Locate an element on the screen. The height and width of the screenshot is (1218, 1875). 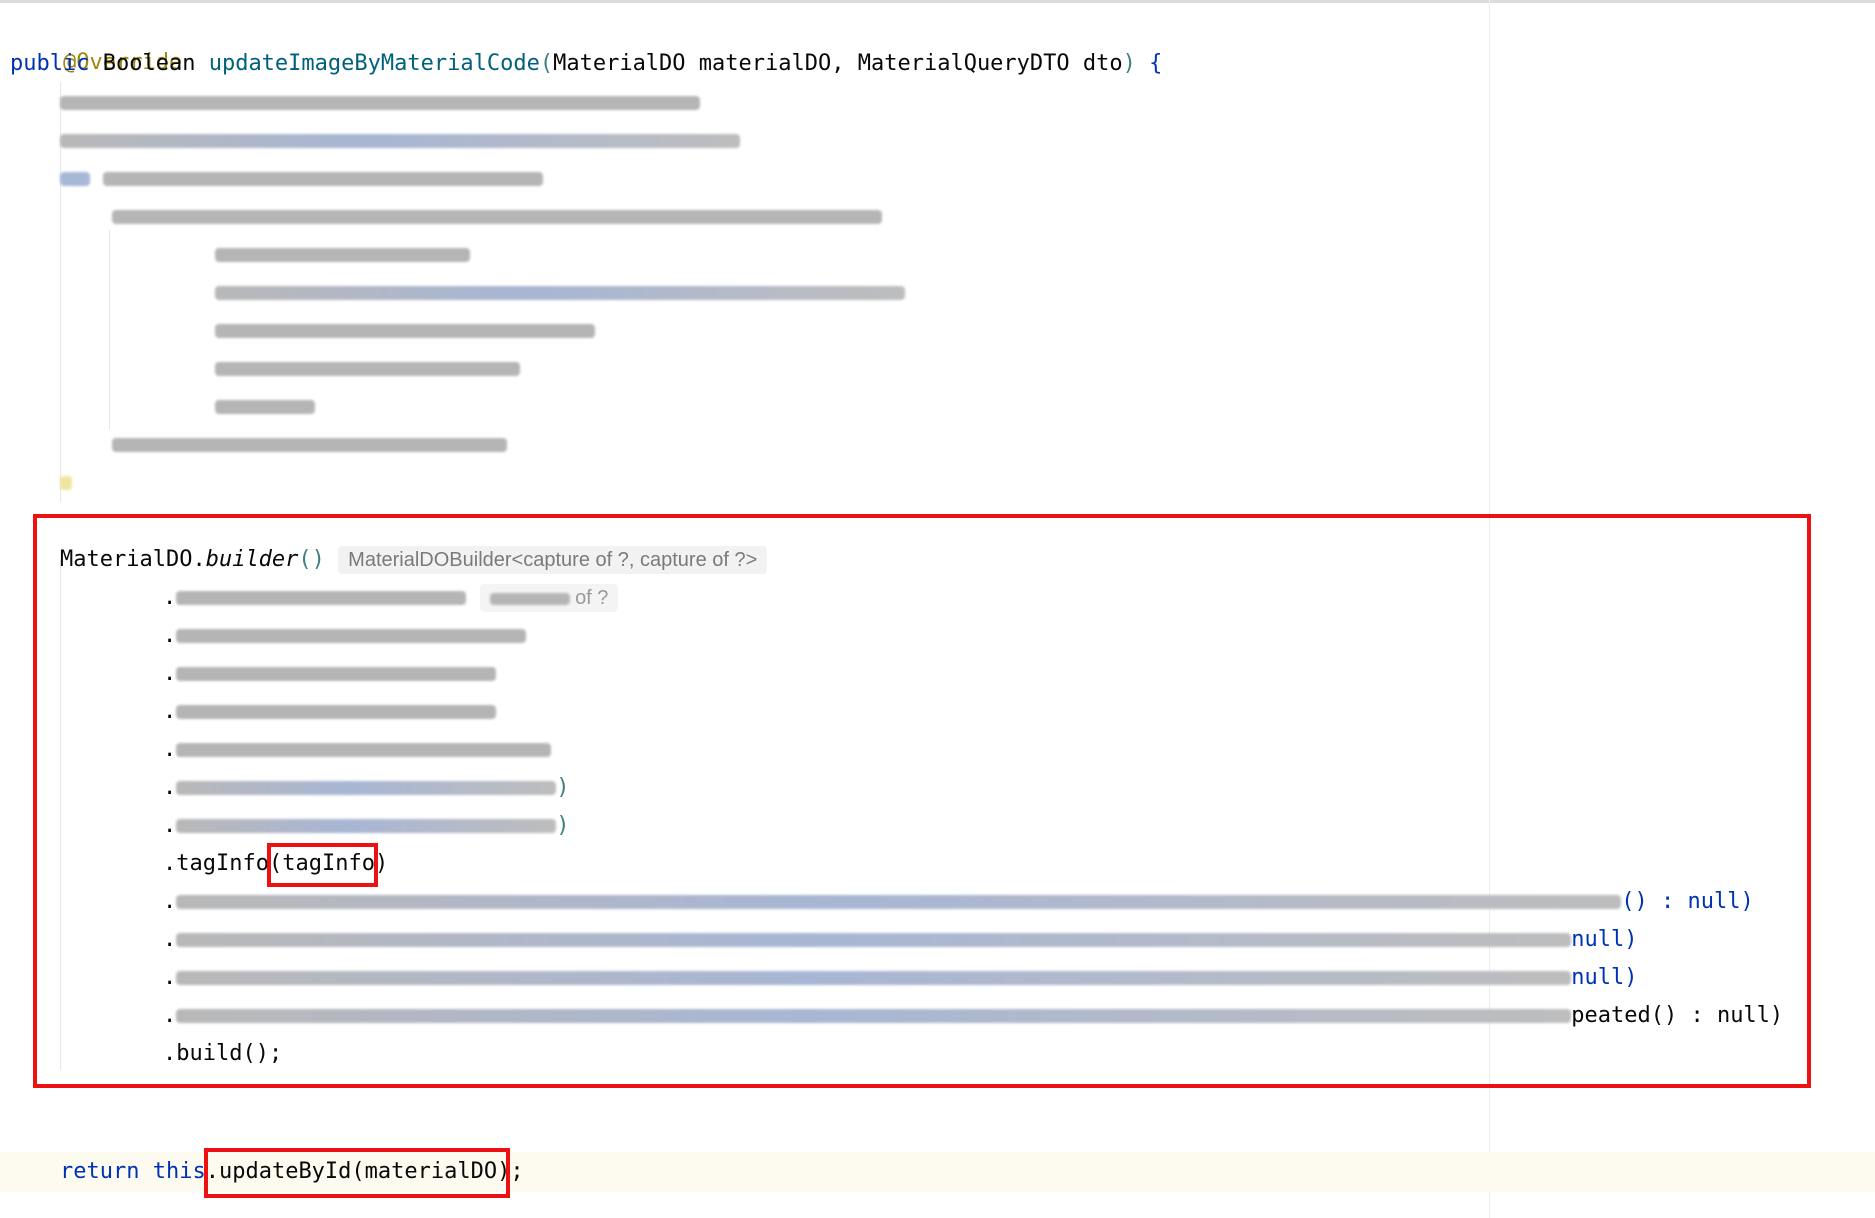
method-name: updateImageByMaterialCode is located at coordinates (374, 63).